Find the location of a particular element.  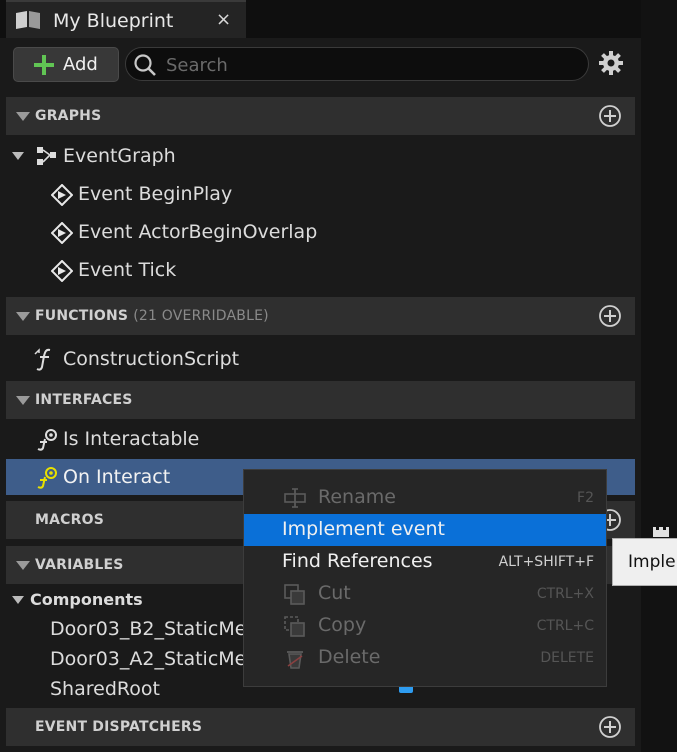

tree-item-label: On Interact is located at coordinates (117, 477).